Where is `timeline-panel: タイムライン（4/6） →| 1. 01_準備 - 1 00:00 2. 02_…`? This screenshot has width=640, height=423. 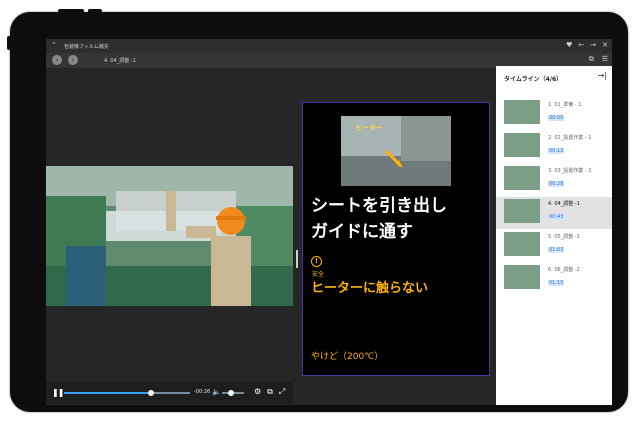 timeline-panel: タイムライン（4/6） →| 1. 01_準備 - 1 00:00 2. 02_… is located at coordinates (554, 235).